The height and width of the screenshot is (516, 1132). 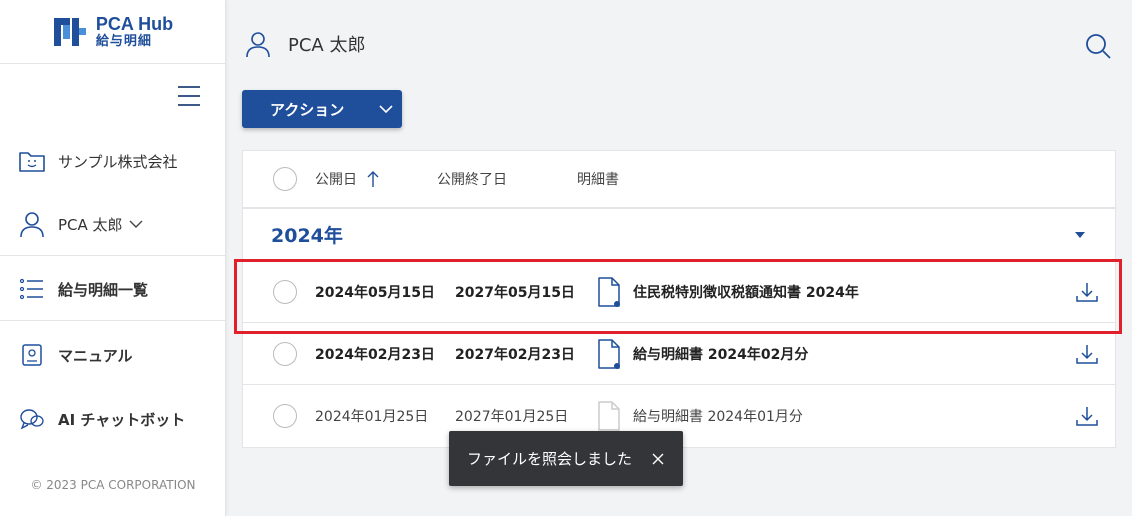 I want to click on pca-logo-icon, so click(x=69, y=31).